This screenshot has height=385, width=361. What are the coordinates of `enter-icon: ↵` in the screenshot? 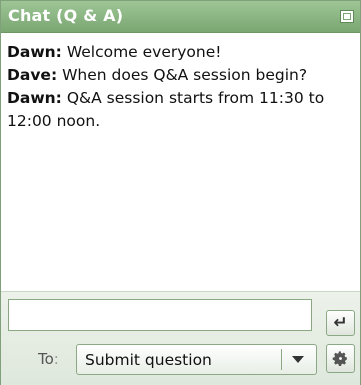 It's located at (340, 323).